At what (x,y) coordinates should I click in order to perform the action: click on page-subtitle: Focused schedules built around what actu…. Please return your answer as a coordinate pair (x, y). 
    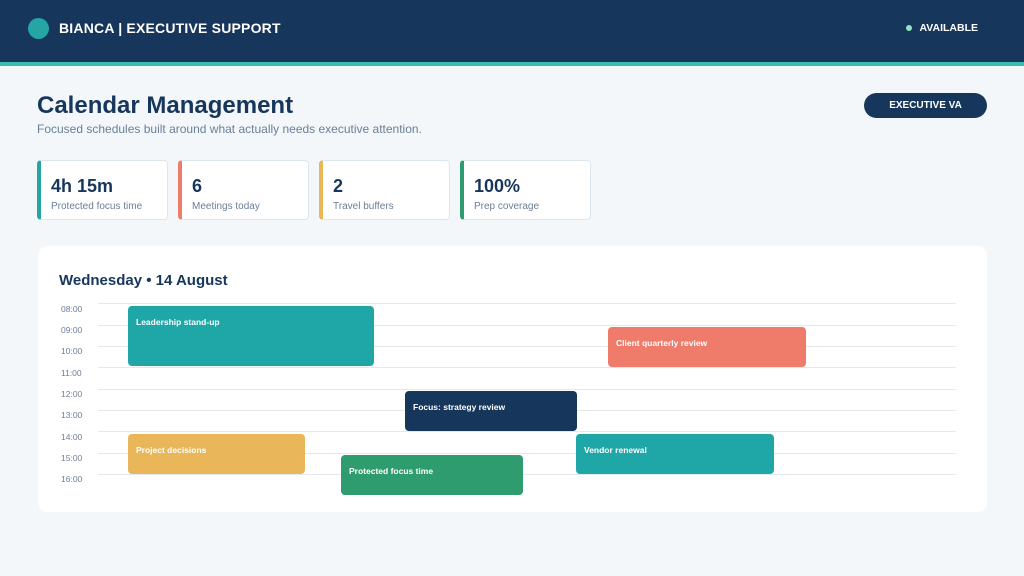
    Looking at the image, I should click on (229, 129).